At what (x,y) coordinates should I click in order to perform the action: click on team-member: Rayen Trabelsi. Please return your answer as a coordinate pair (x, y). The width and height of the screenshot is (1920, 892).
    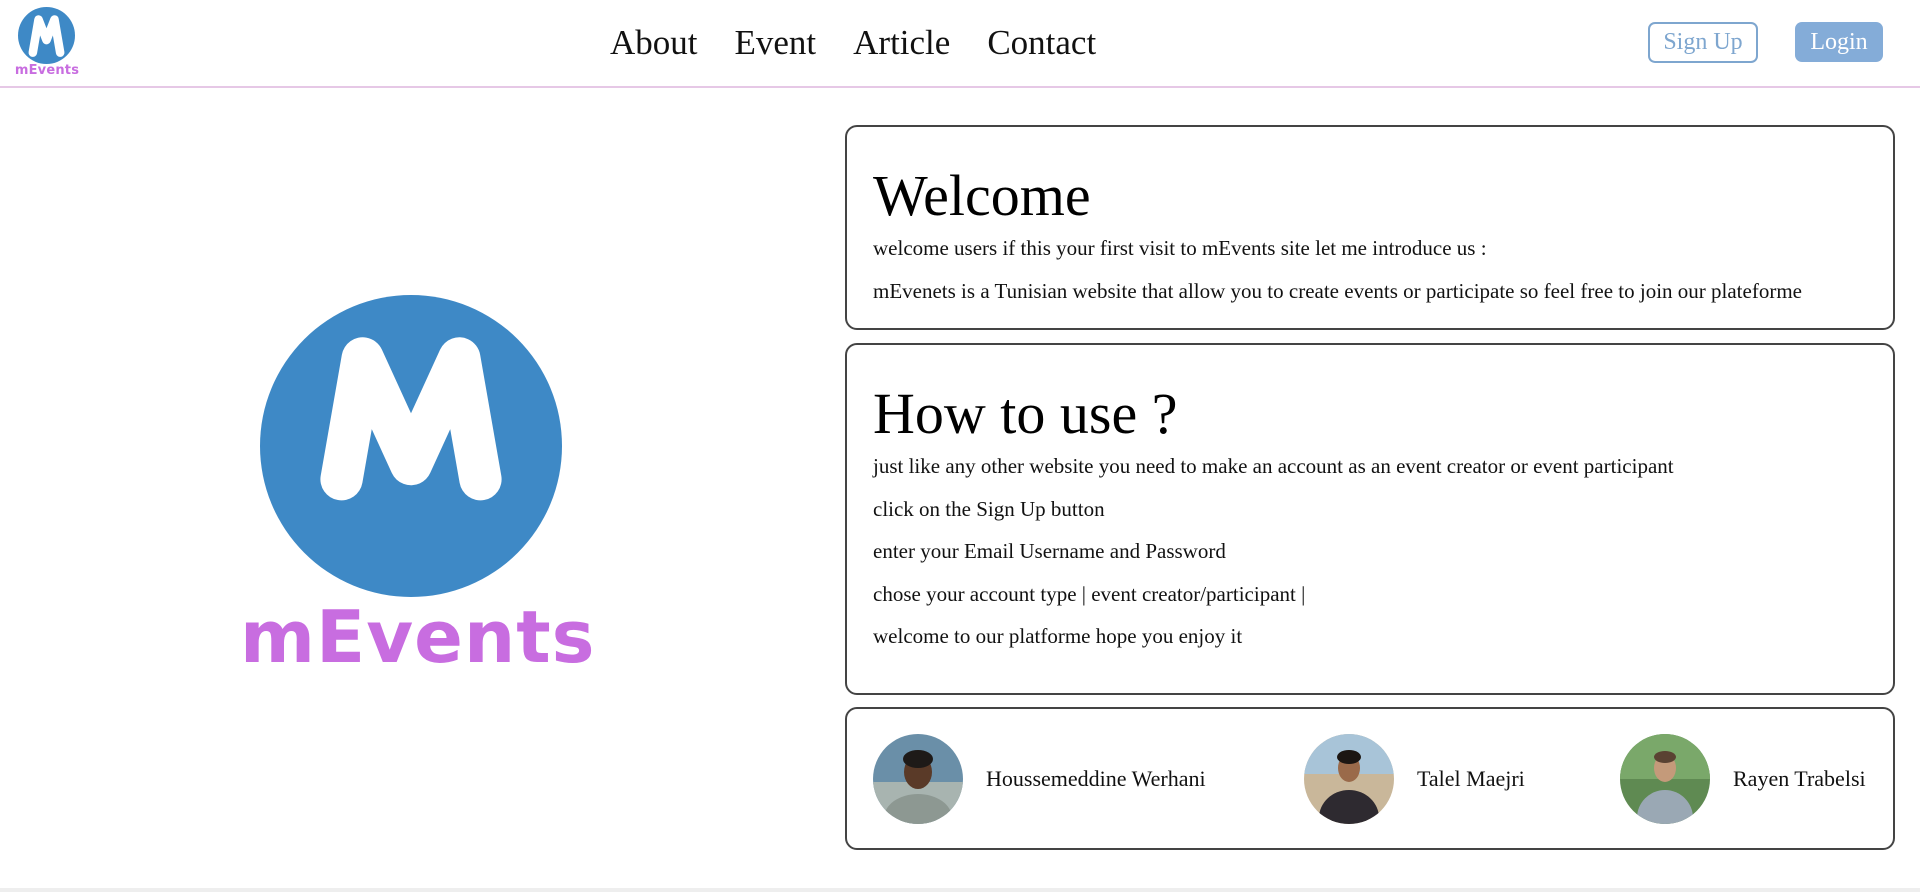
    Looking at the image, I should click on (1743, 779).